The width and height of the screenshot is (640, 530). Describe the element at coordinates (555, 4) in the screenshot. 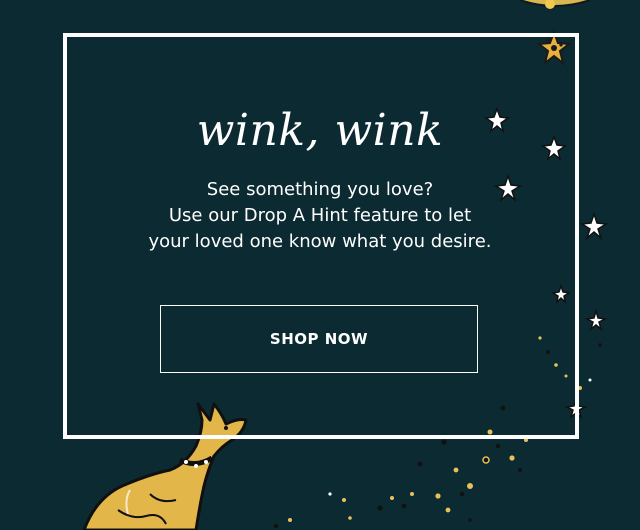

I see `orb-icon` at that location.